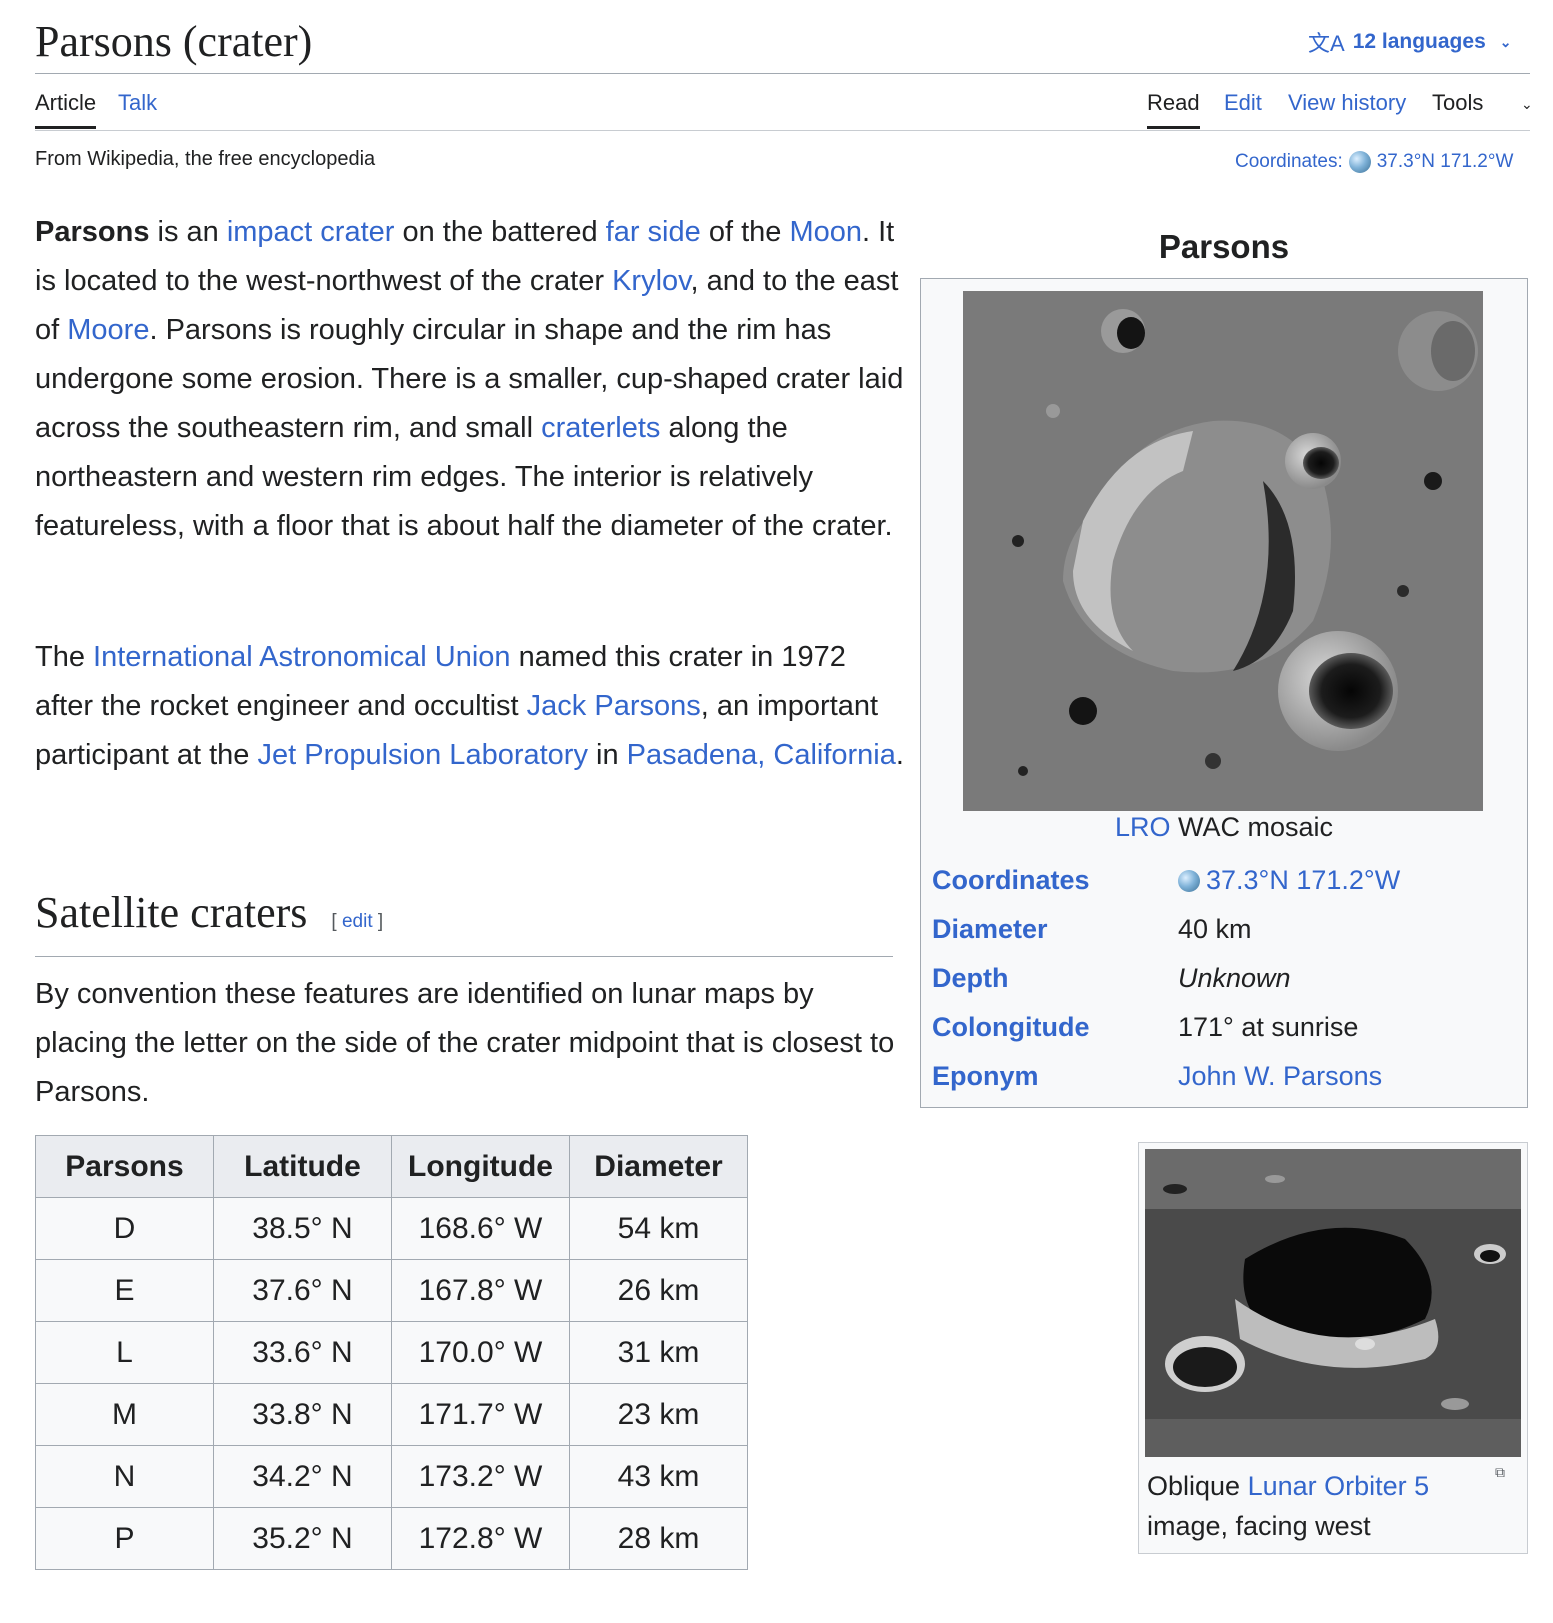  What do you see at coordinates (658, 1290) in the screenshot?
I see `table-cell: 26 km` at bounding box center [658, 1290].